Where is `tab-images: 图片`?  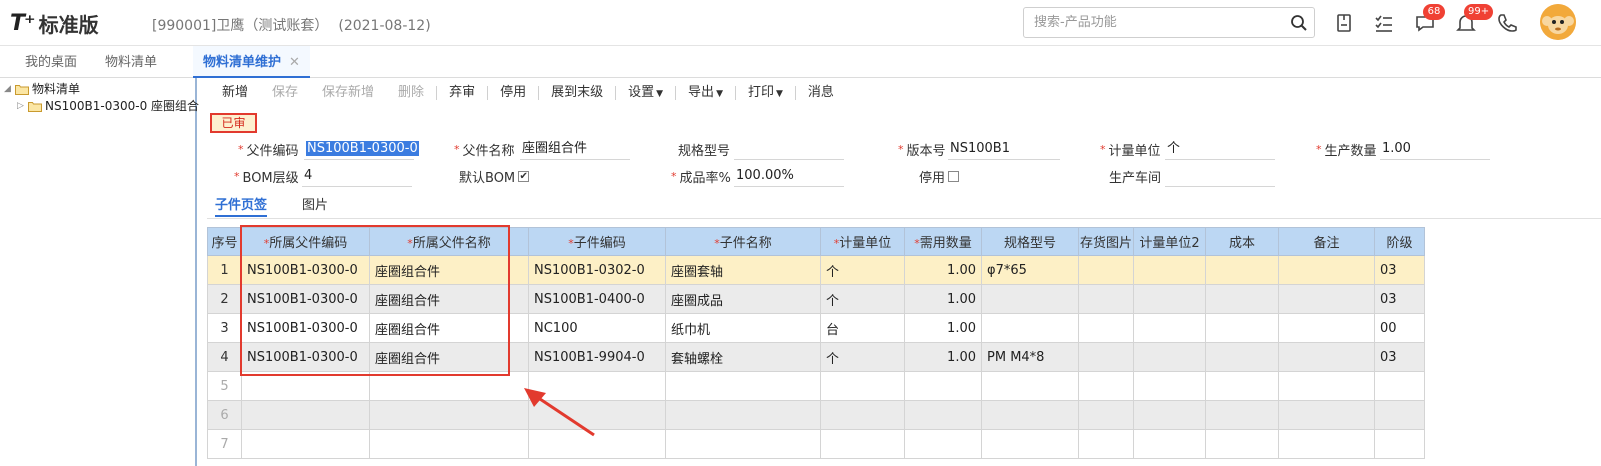 tab-images: 图片 is located at coordinates (315, 206).